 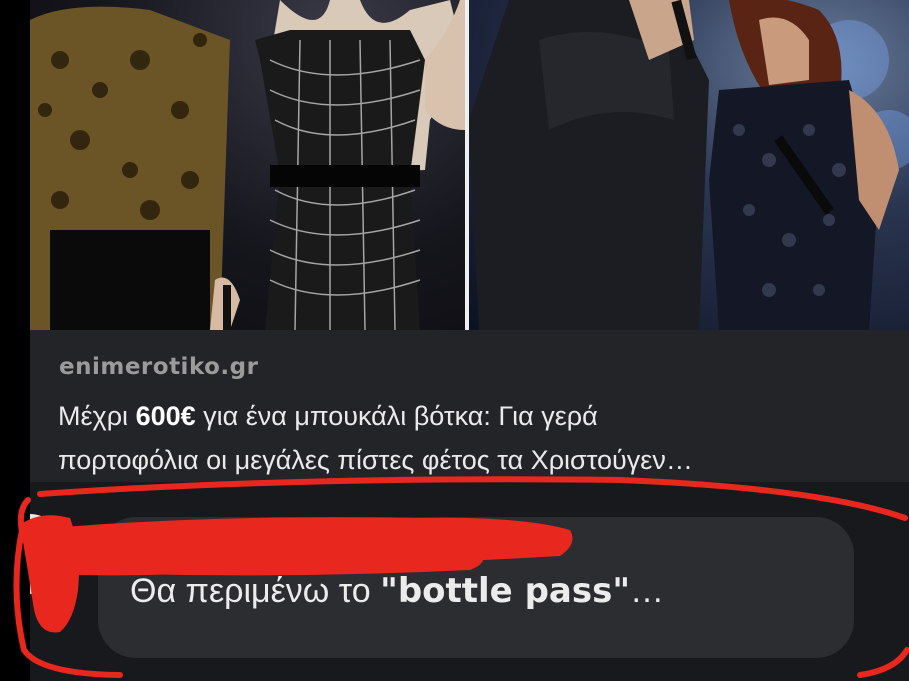 I want to click on avatar, so click(x=46, y=554).